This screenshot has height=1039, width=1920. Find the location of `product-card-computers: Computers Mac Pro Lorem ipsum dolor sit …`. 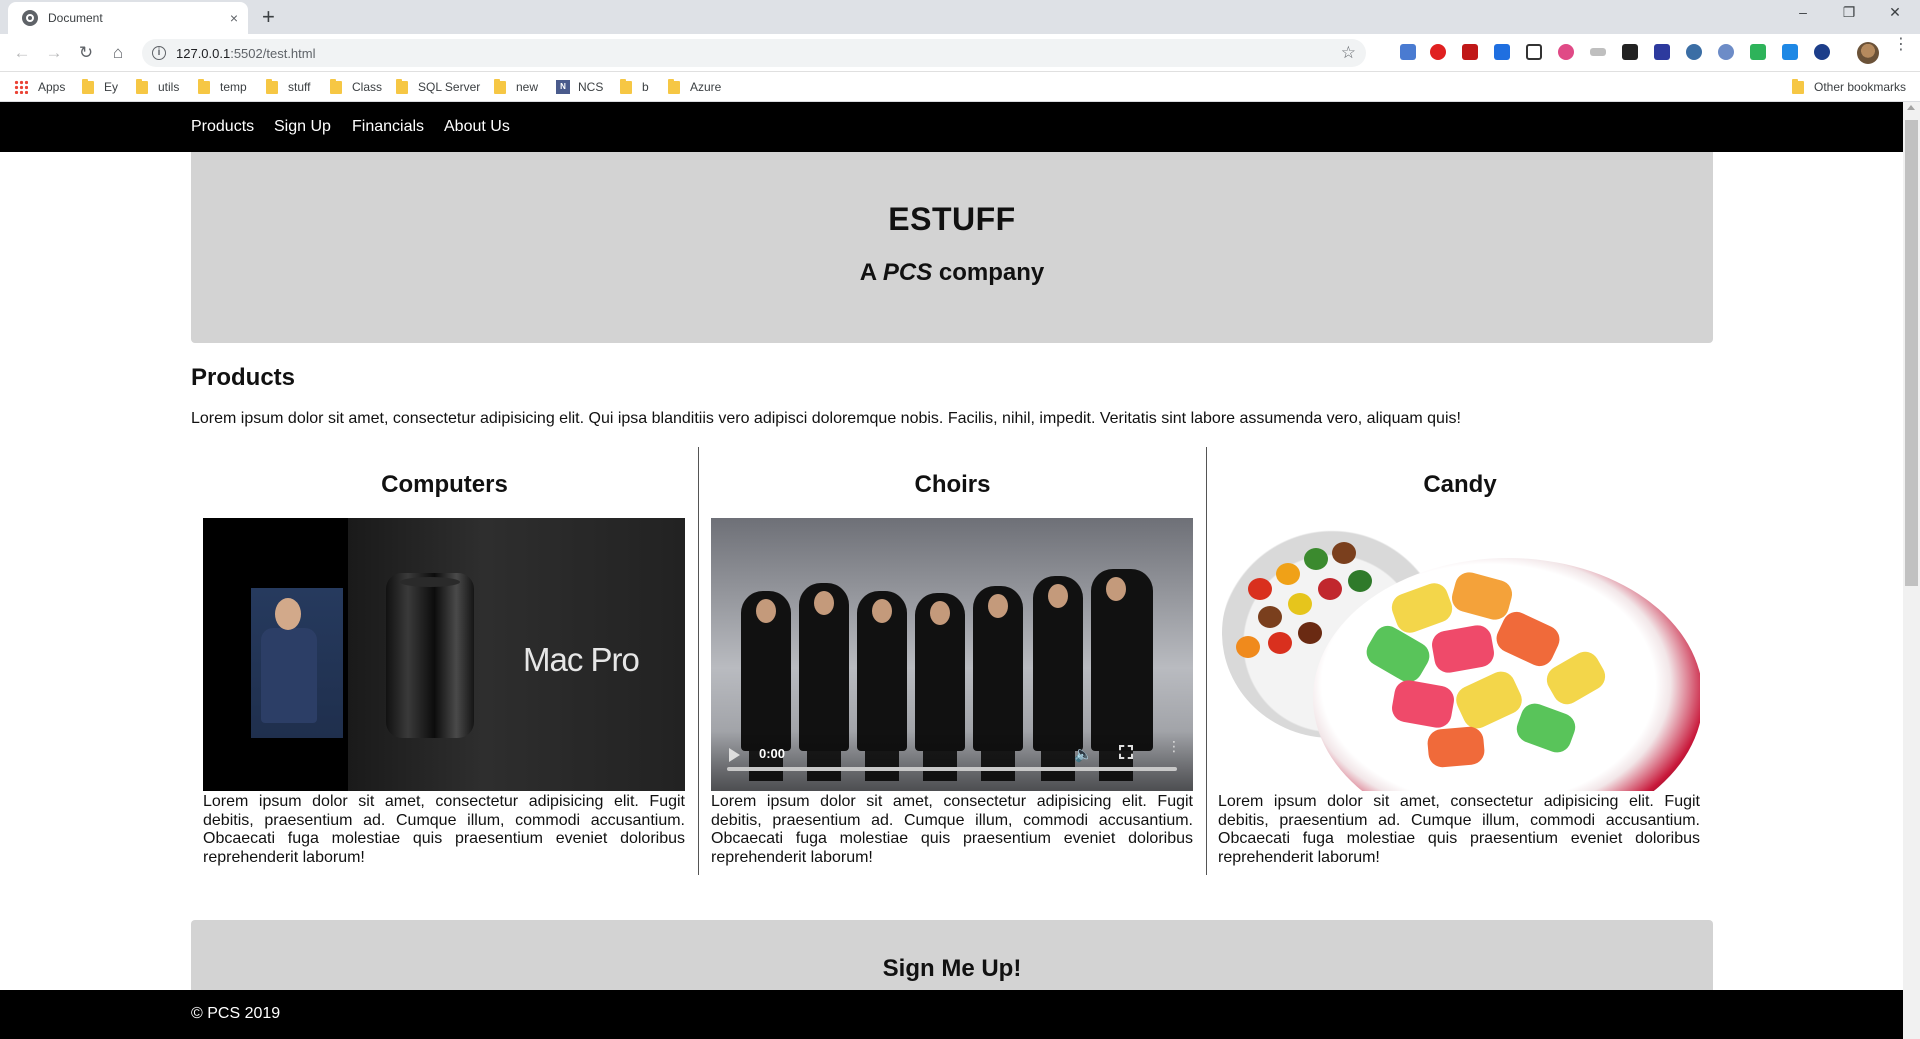

product-card-computers: Computers Mac Pro Lorem ipsum dolor sit … is located at coordinates (445, 661).